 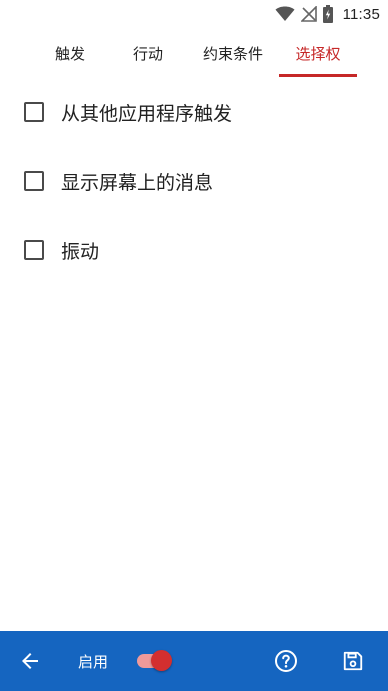 I want to click on tab-bar: 触发 行动 约束条件 选择权, so click(x=194, y=54).